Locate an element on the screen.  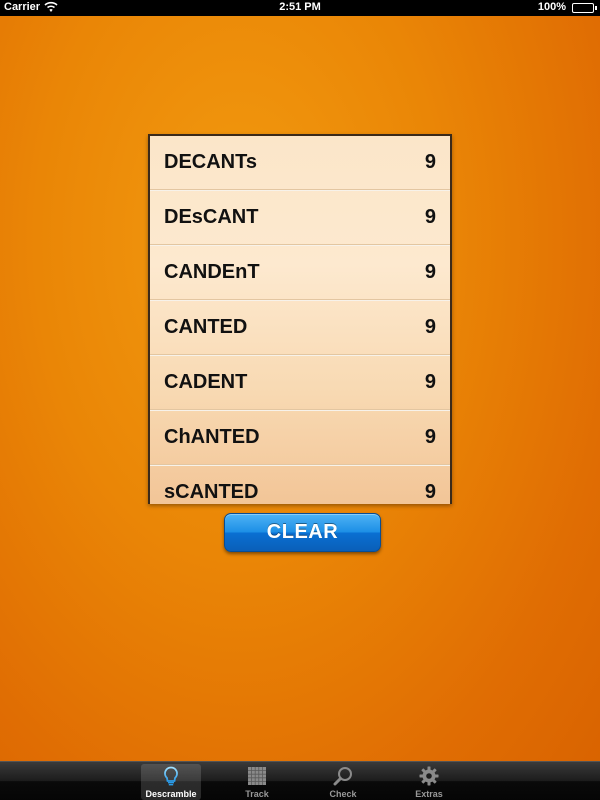
tab-track: Track is located at coordinates (257, 782).